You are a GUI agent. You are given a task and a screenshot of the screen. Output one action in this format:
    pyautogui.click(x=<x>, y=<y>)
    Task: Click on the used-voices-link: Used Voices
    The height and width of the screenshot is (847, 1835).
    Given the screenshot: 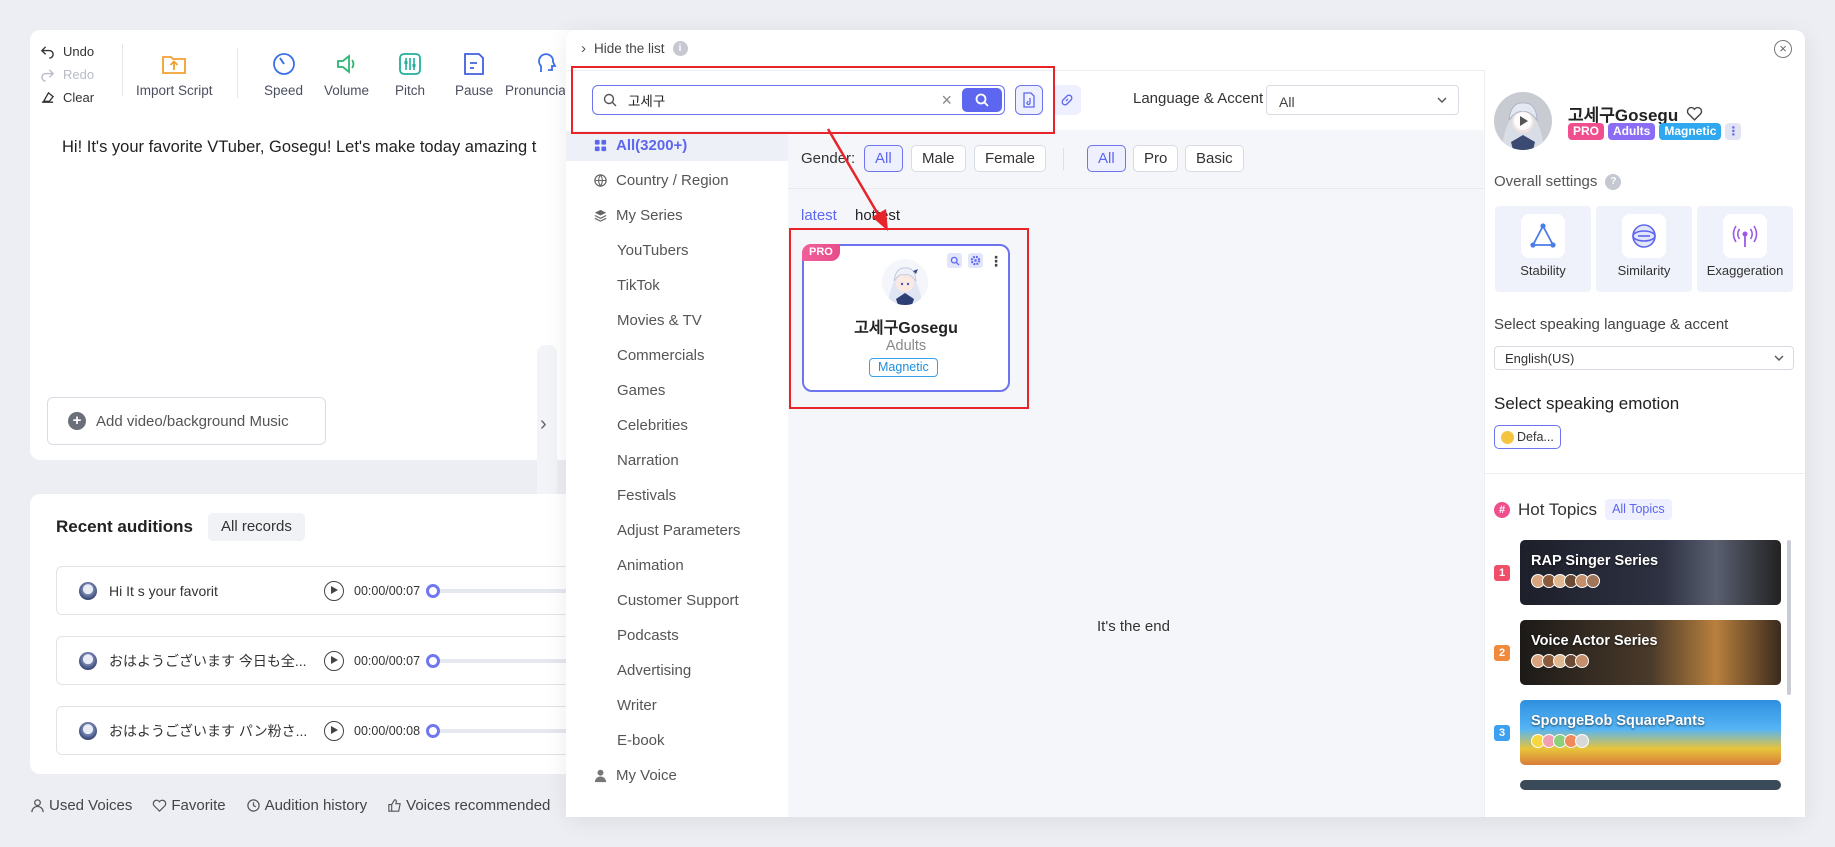 What is the action you would take?
    pyautogui.click(x=81, y=805)
    